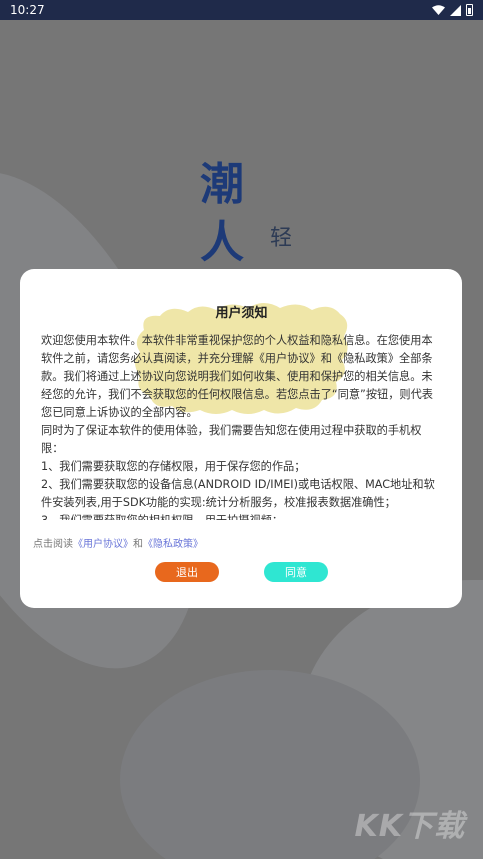 The image size is (483, 859). What do you see at coordinates (231, 439) in the screenshot?
I see `body-paragraph: 同时为了保证本软件的使用体验，我们需要告知您在使用过程中获取的手机权限：` at bounding box center [231, 439].